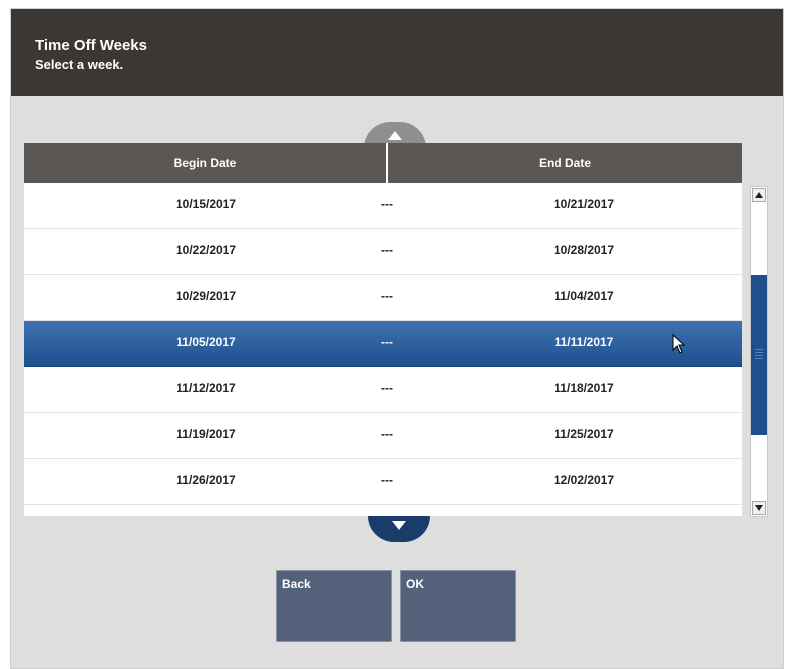 Image resolution: width=794 pixels, height=669 pixels. I want to click on begin-date-cell: 11/05/2017, so click(206, 342).